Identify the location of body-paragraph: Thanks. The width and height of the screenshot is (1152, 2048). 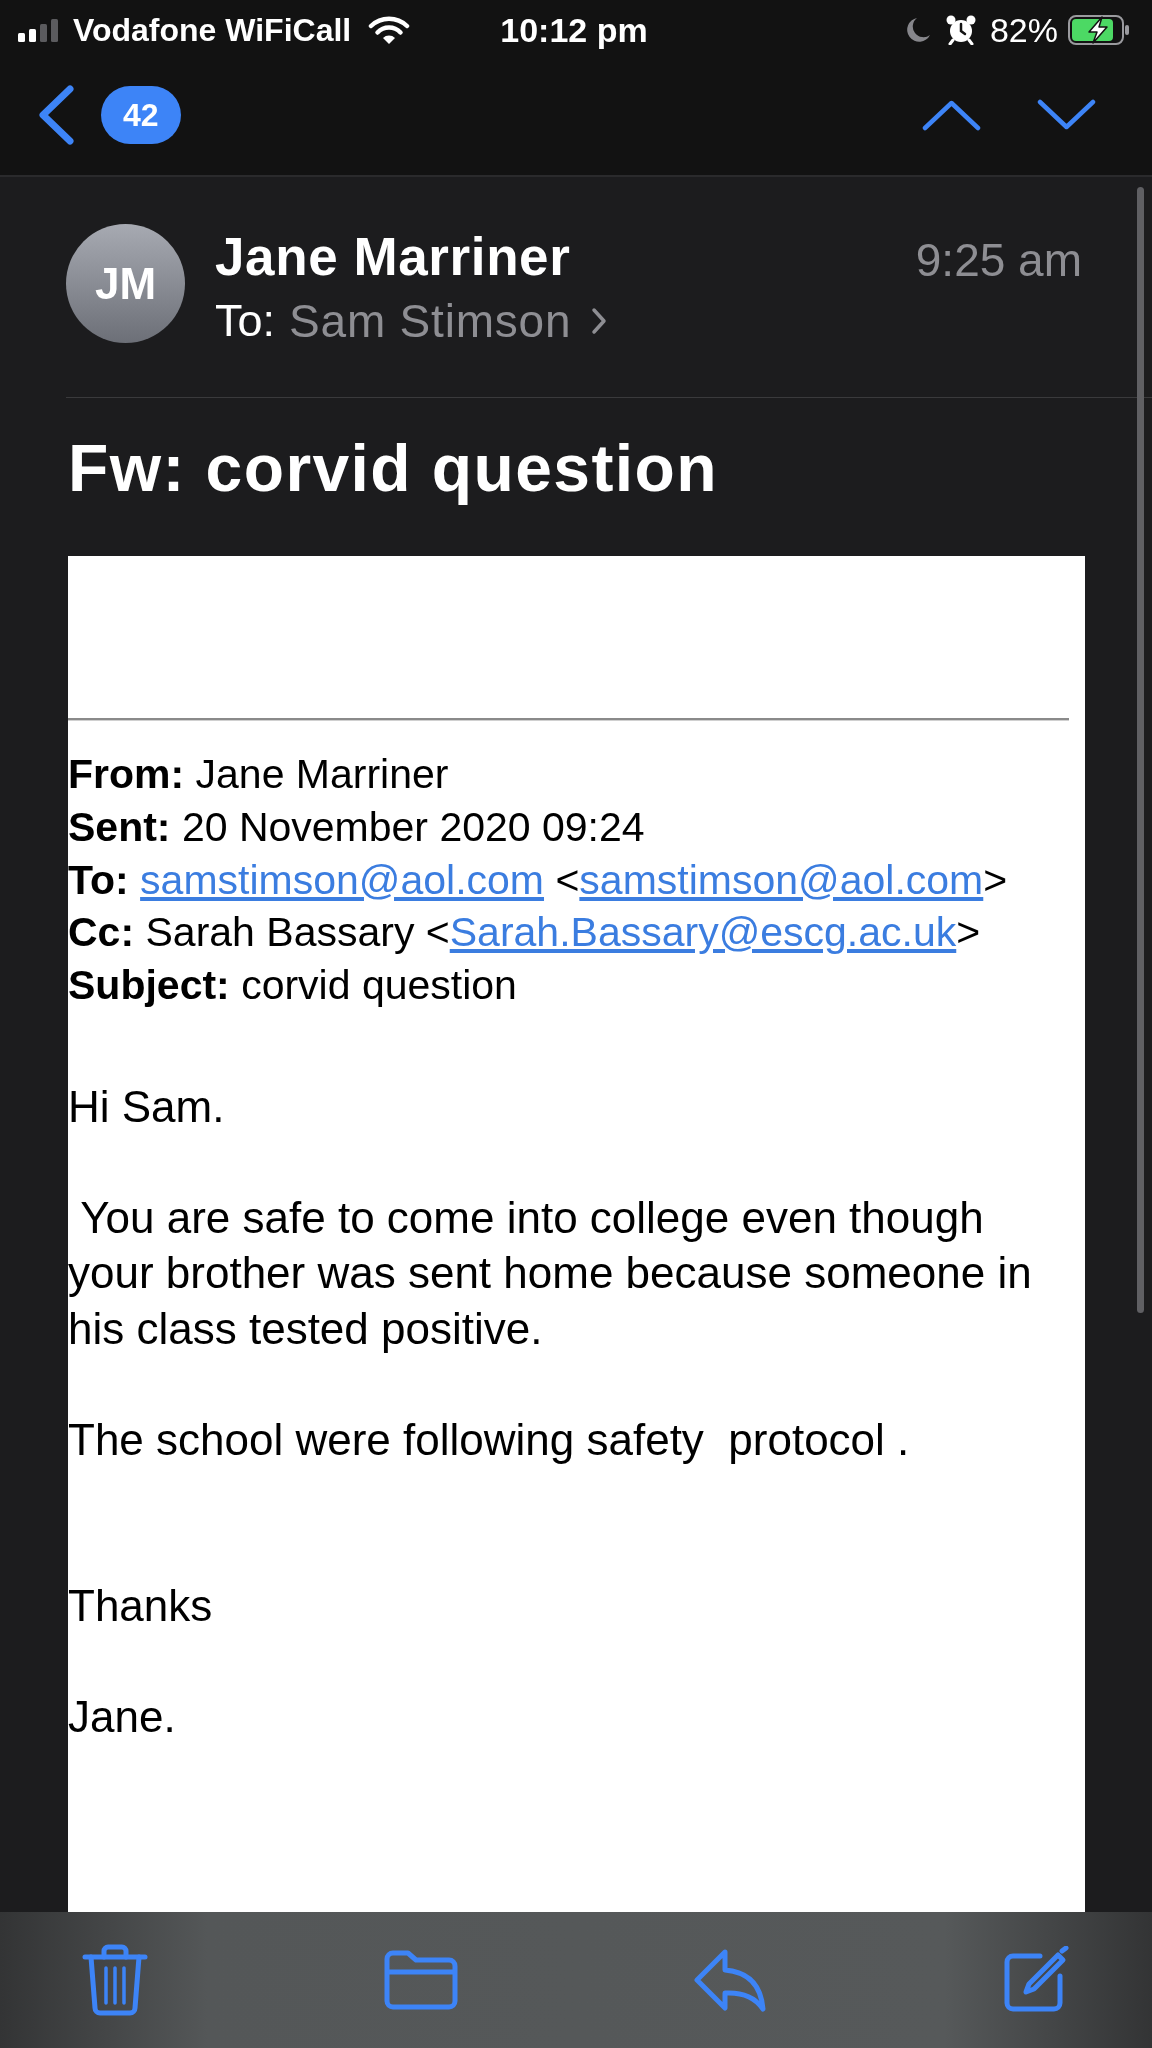
(141, 1606).